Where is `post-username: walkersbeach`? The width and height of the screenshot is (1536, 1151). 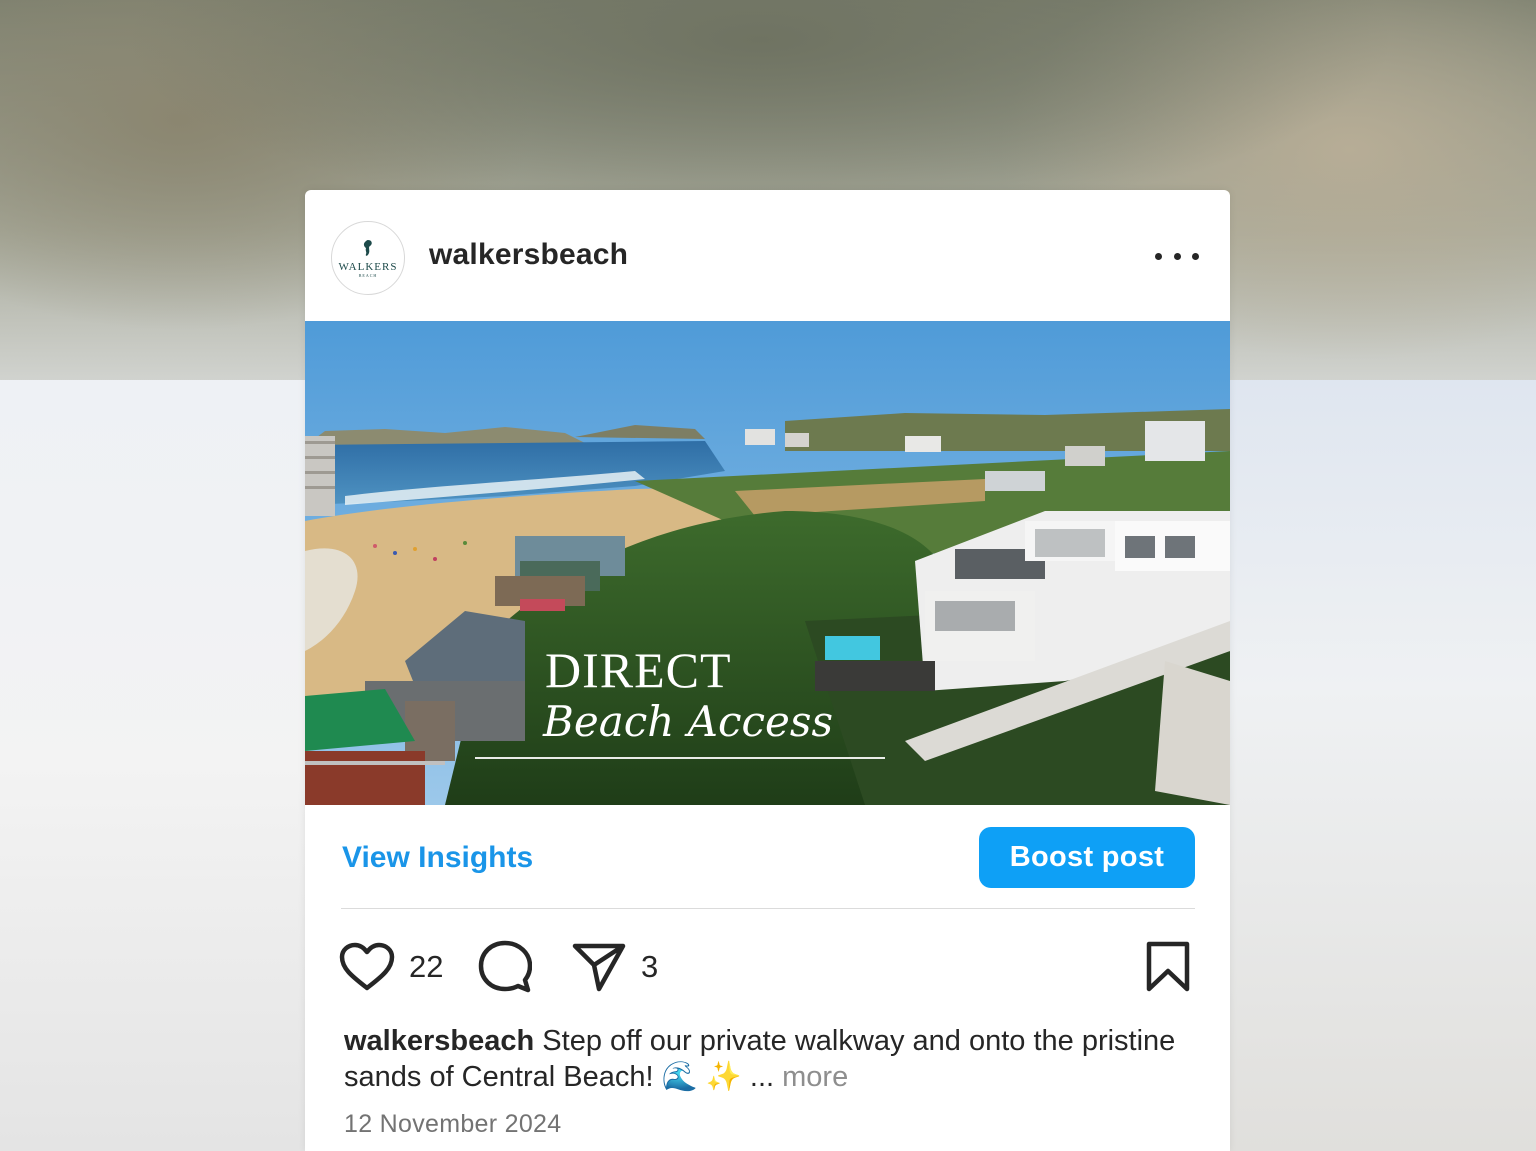
post-username: walkersbeach is located at coordinates (528, 255).